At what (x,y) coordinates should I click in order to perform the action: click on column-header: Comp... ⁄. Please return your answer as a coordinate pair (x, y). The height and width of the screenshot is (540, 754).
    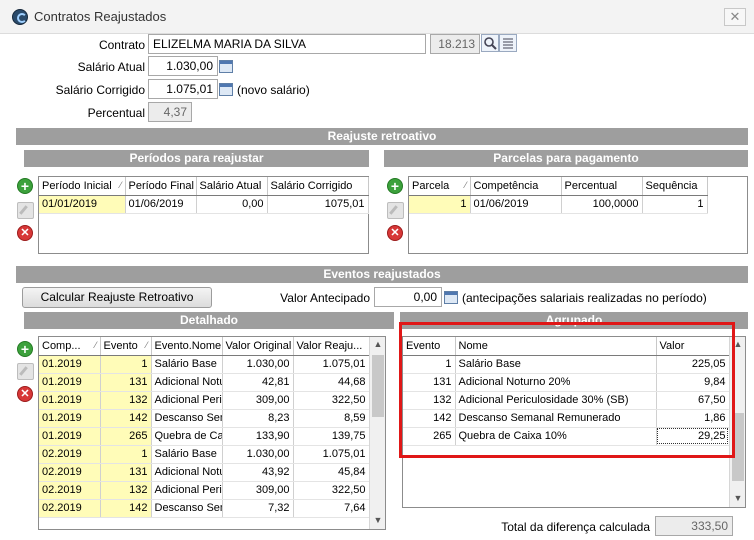
    Looking at the image, I should click on (70, 346).